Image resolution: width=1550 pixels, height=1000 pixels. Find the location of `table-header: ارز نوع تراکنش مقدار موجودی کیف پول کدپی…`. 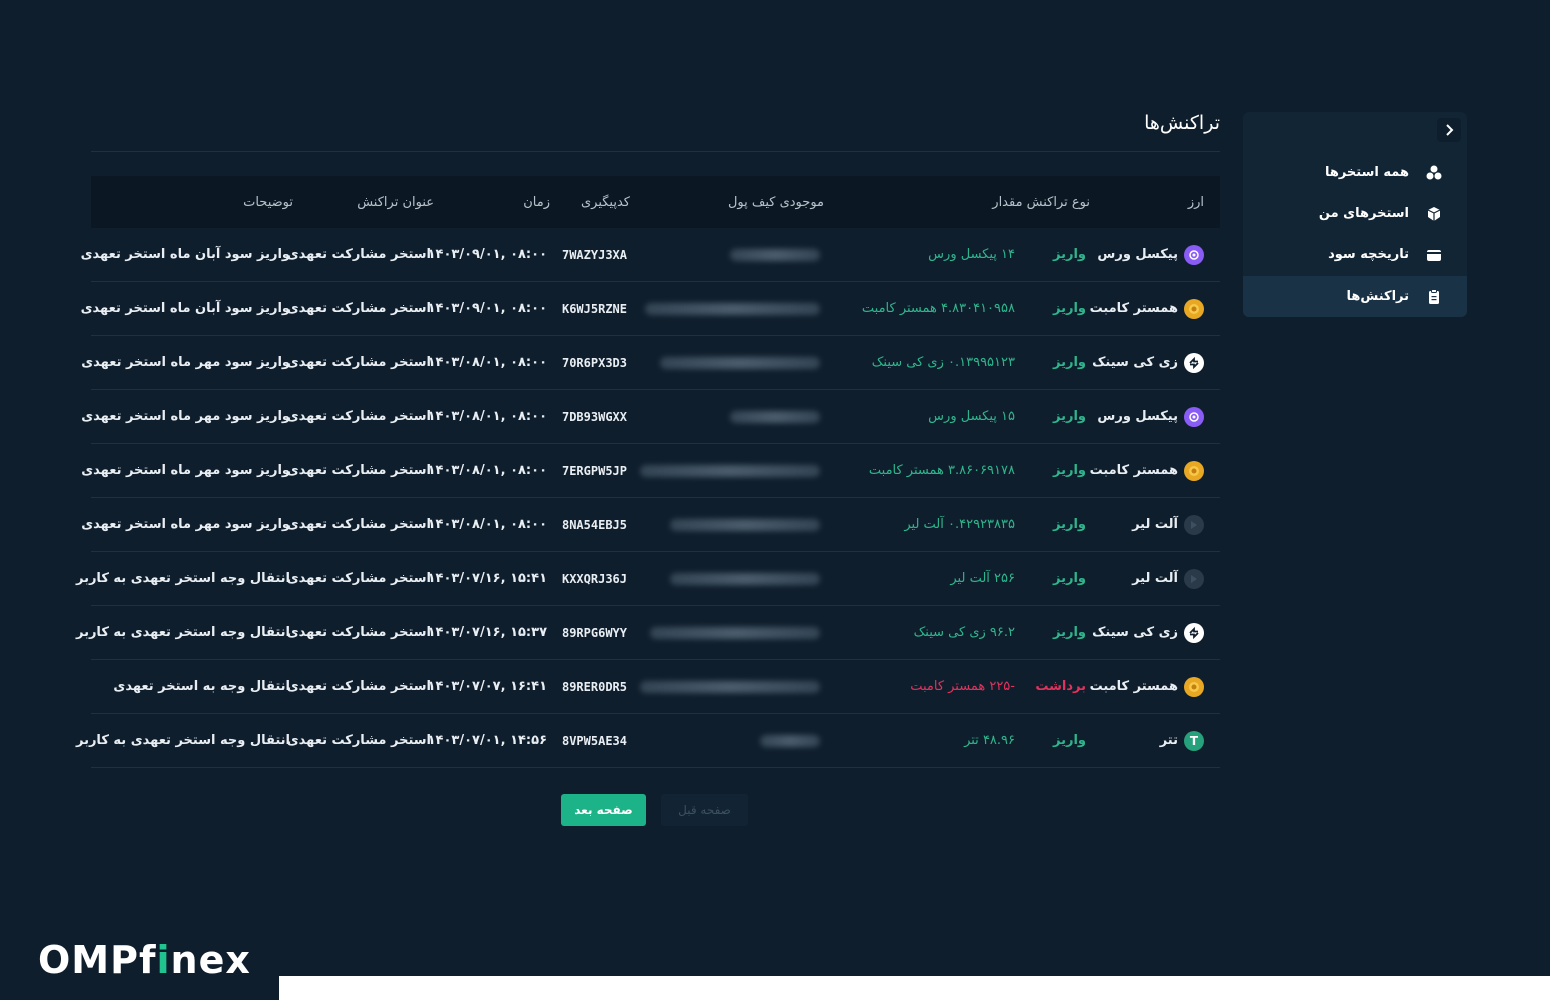

table-header: ارز نوع تراکنش مقدار موجودی کیف پول کدپی… is located at coordinates (655, 202).